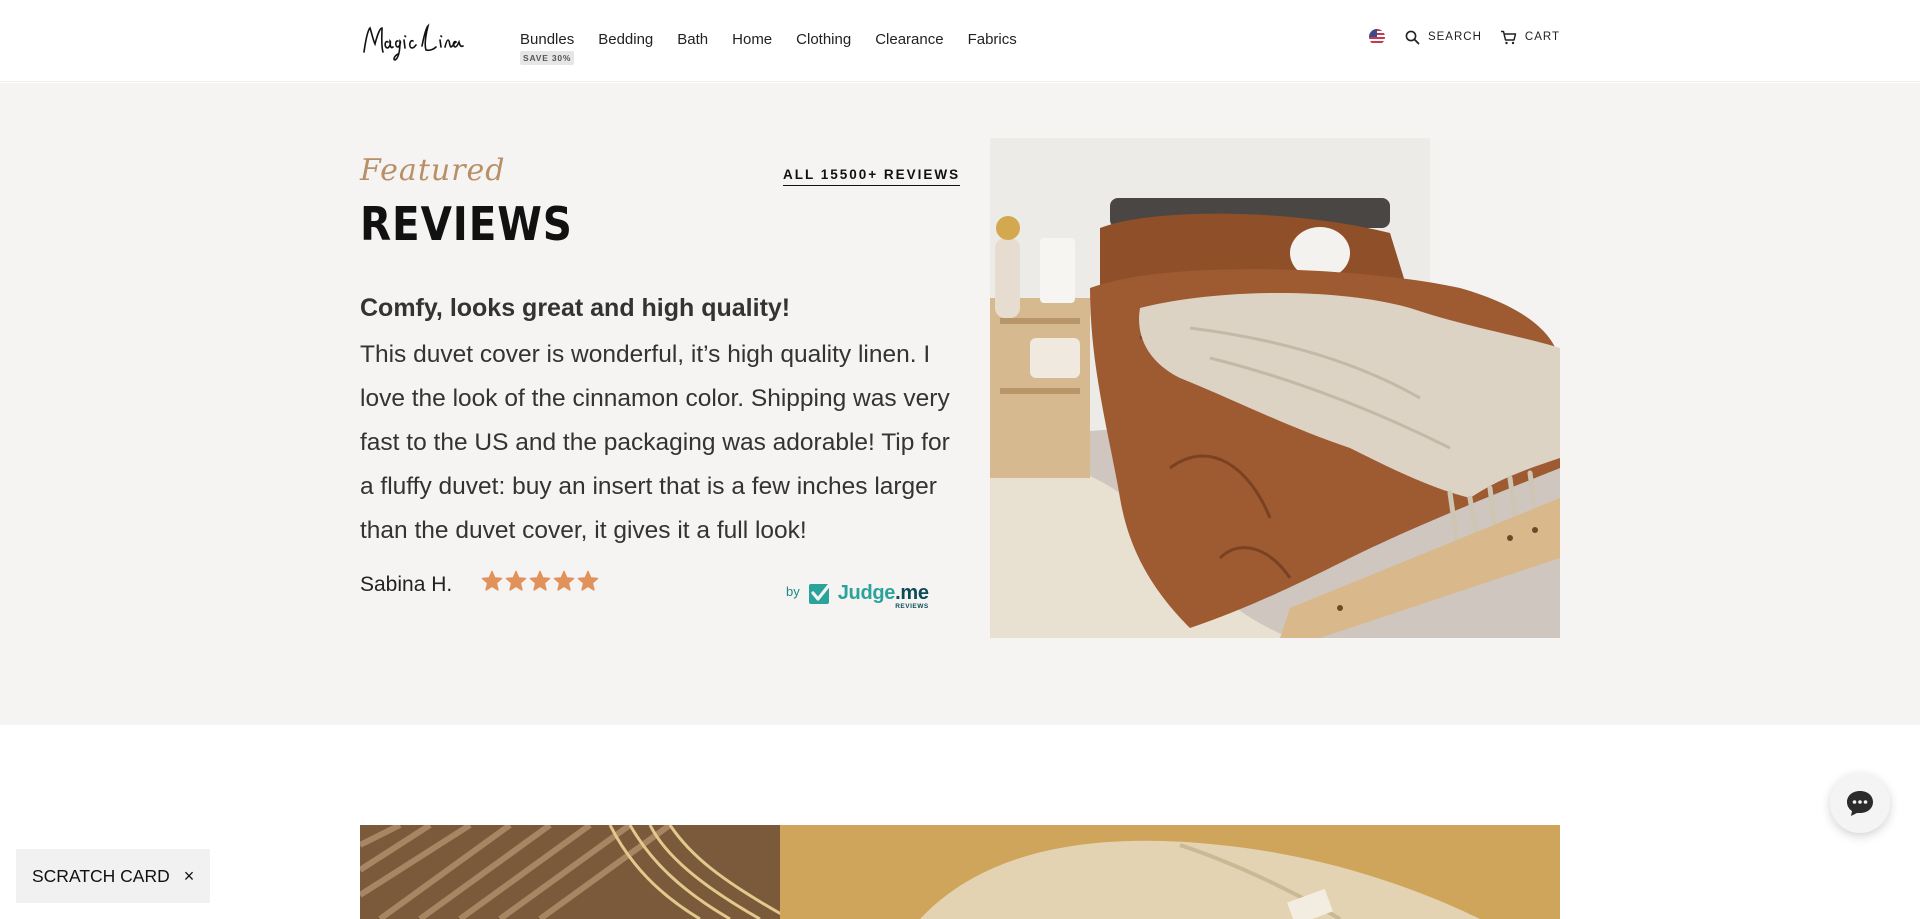 This screenshot has width=1920, height=919. Describe the element at coordinates (992, 39) in the screenshot. I see `nav-item-fabrics: Fabrics` at that location.